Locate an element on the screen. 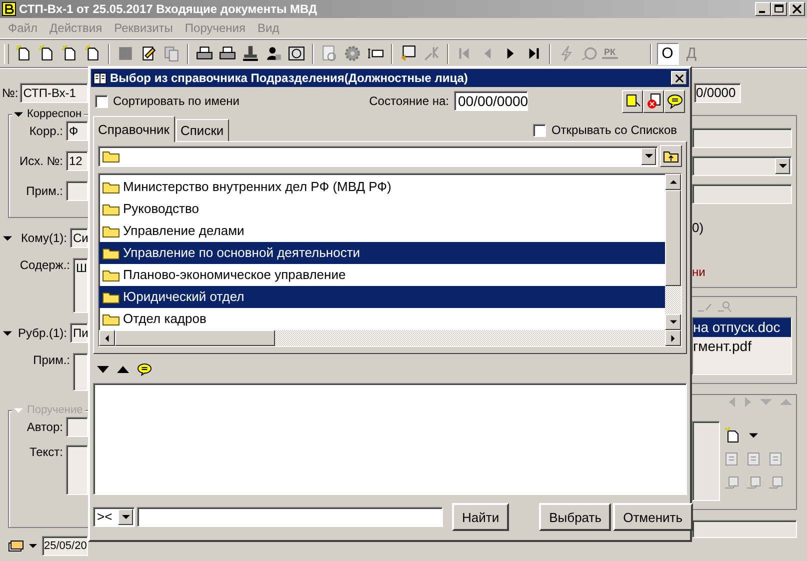 This screenshot has width=807, height=561. folder-dropdown is located at coordinates (378, 156).